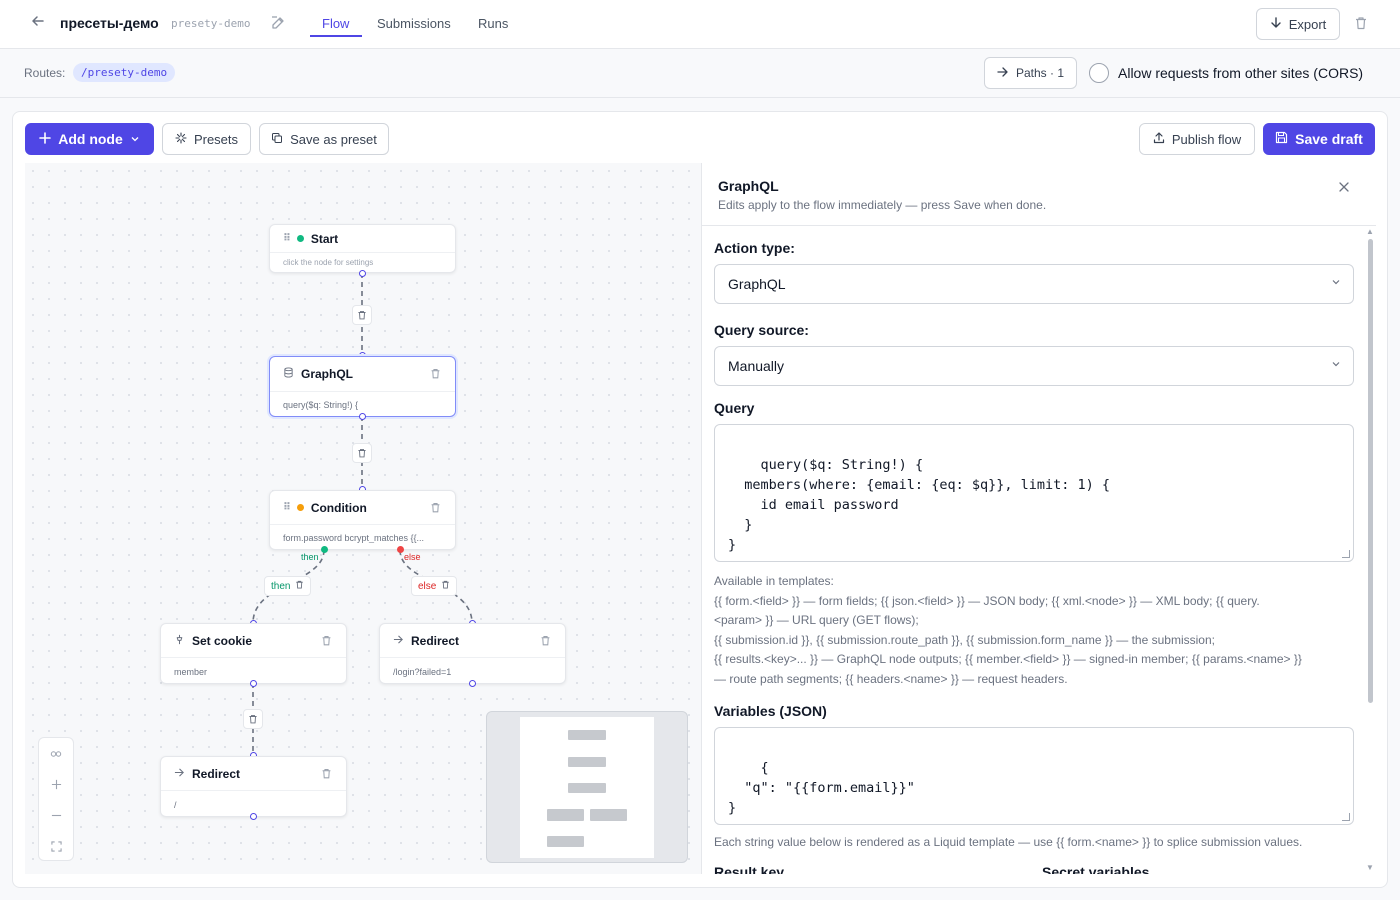  What do you see at coordinates (281, 586) in the screenshot?
I see `then-chip-label: then` at bounding box center [281, 586].